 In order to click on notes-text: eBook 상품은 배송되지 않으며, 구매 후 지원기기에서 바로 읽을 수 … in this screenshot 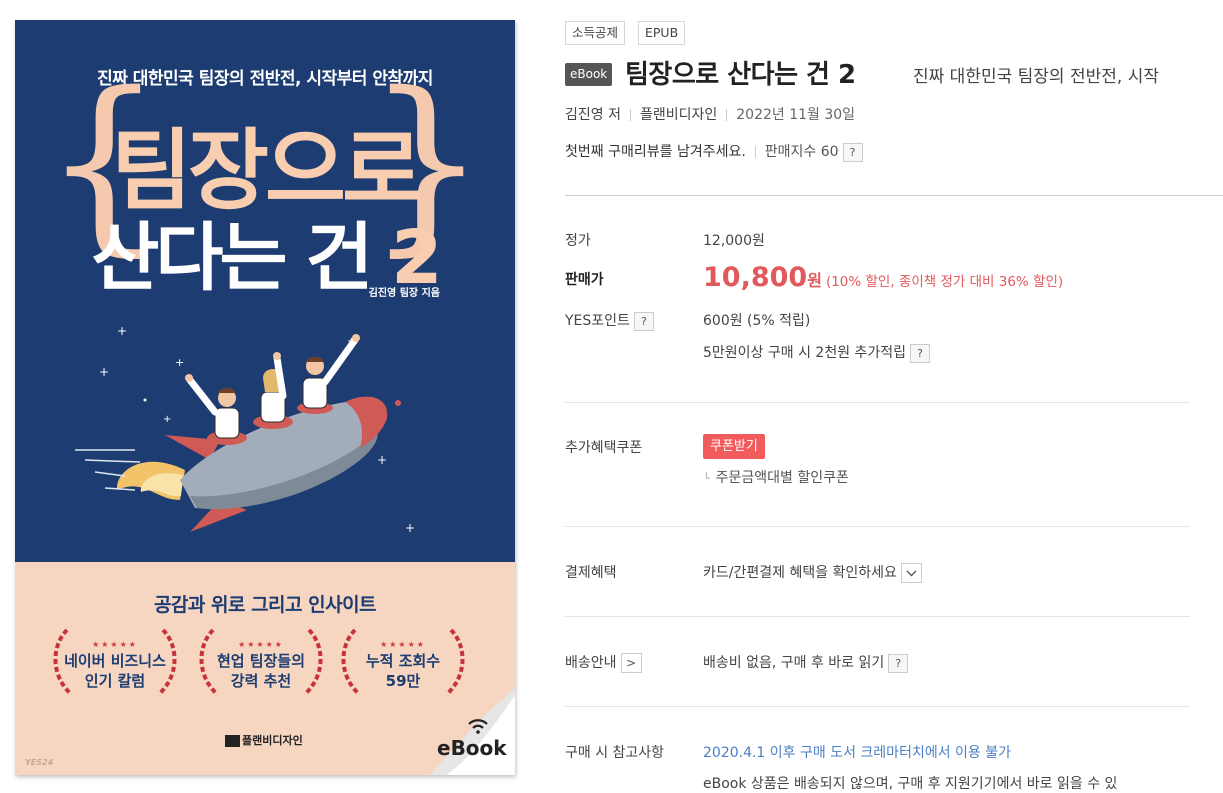, I will do `click(910, 784)`.